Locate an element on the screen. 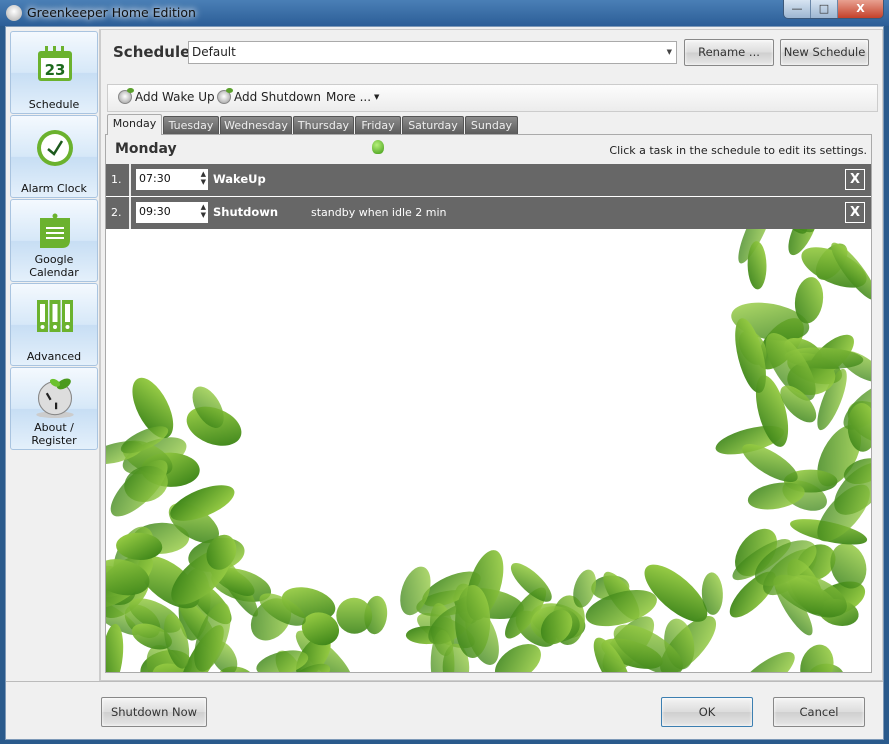 The height and width of the screenshot is (744, 889). add-shutdown-button: Add Shutdown is located at coordinates (269, 96).